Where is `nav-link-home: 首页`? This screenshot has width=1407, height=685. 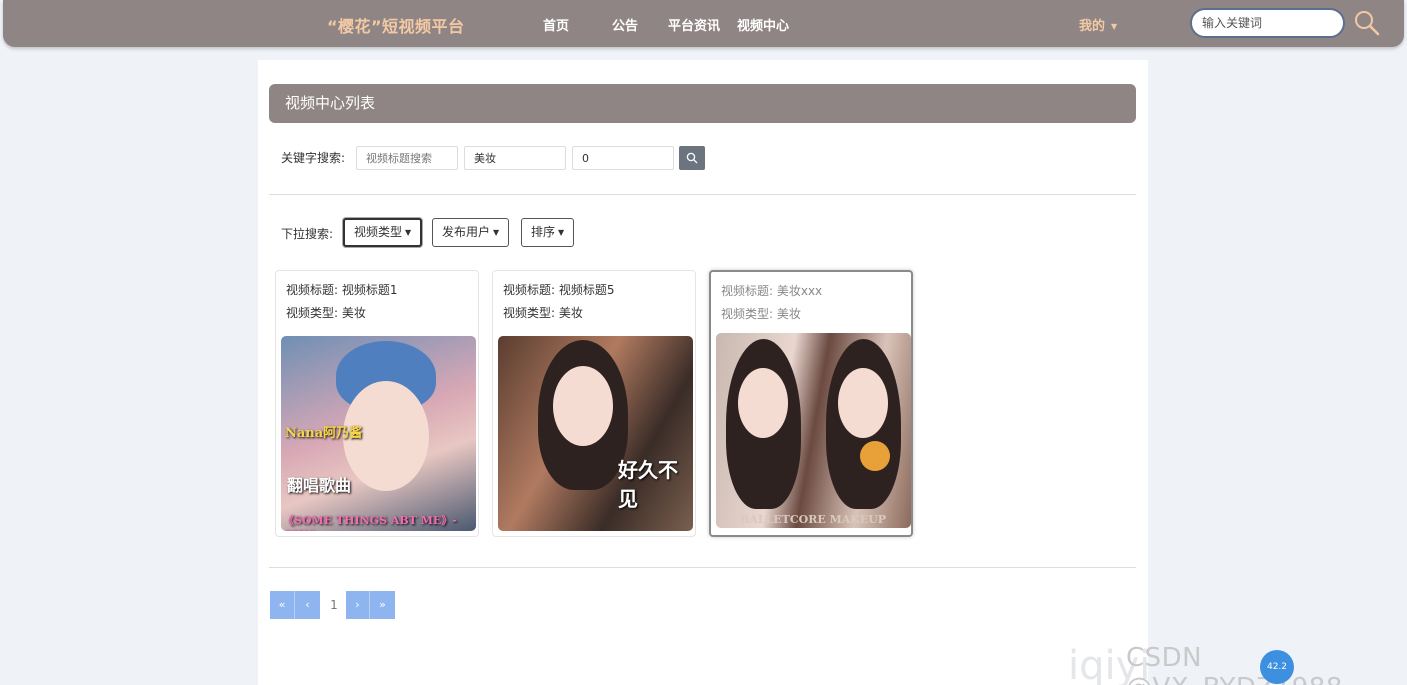 nav-link-home: 首页 is located at coordinates (556, 24).